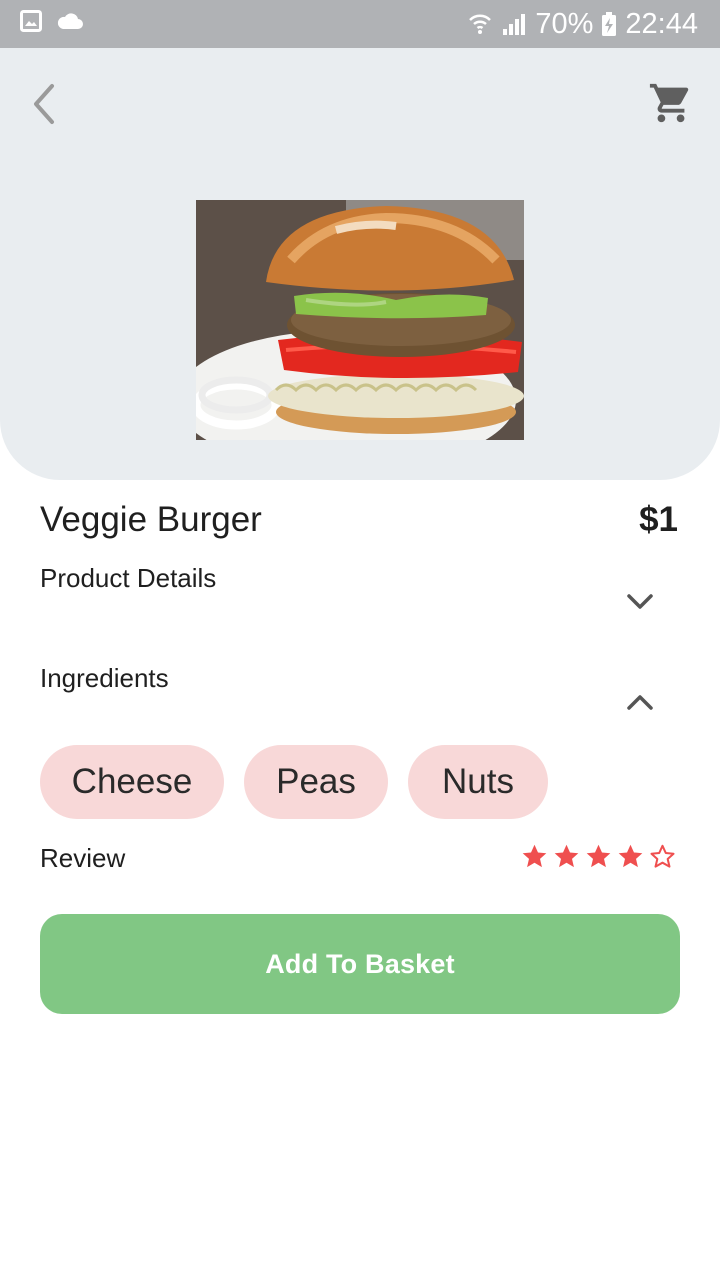 This screenshot has height=1280, width=720. Describe the element at coordinates (564, 24) in the screenshot. I see `battery-percent: 70%` at that location.